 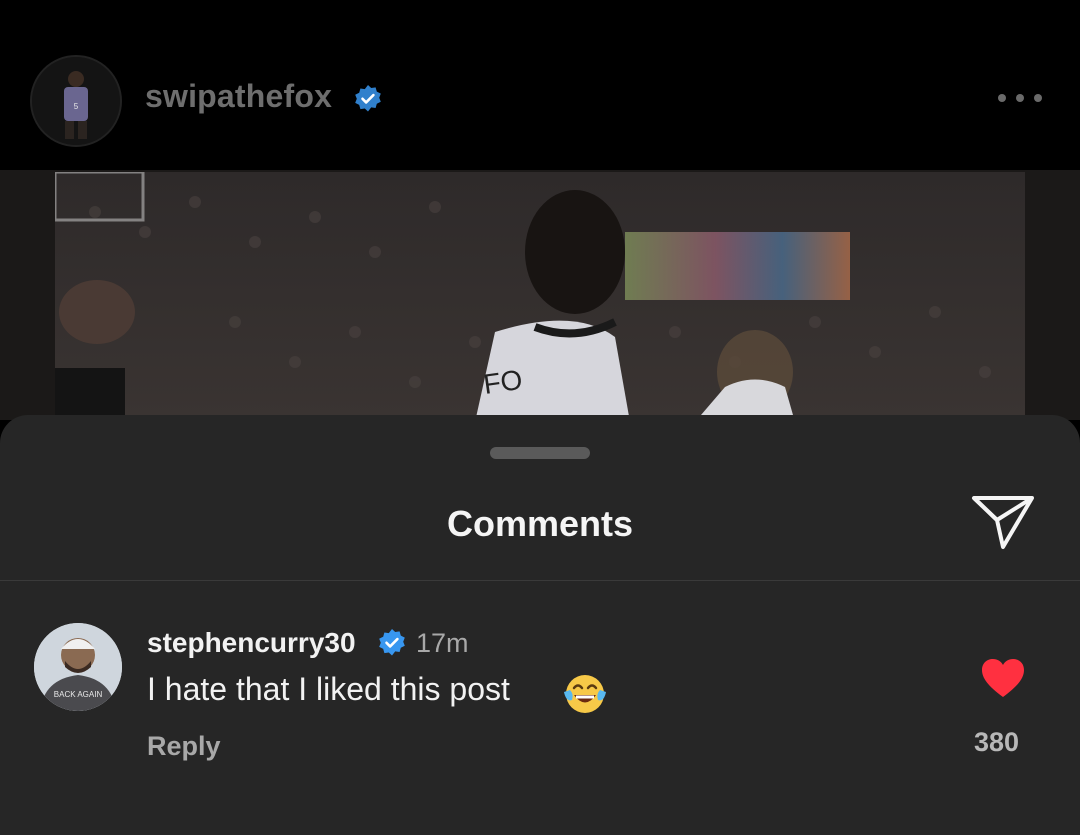 What do you see at coordinates (184, 746) in the screenshot?
I see `reply-button: Reply` at bounding box center [184, 746].